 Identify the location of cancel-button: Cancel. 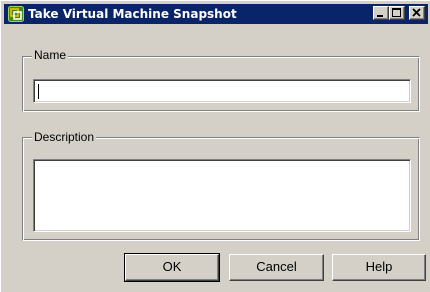
(276, 267).